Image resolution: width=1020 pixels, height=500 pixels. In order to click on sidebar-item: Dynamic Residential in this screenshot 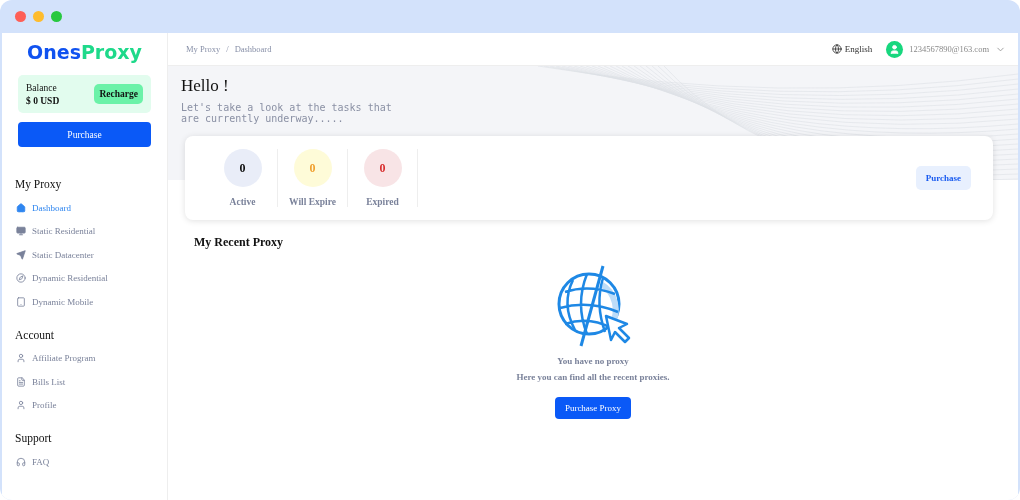, I will do `click(84, 278)`.